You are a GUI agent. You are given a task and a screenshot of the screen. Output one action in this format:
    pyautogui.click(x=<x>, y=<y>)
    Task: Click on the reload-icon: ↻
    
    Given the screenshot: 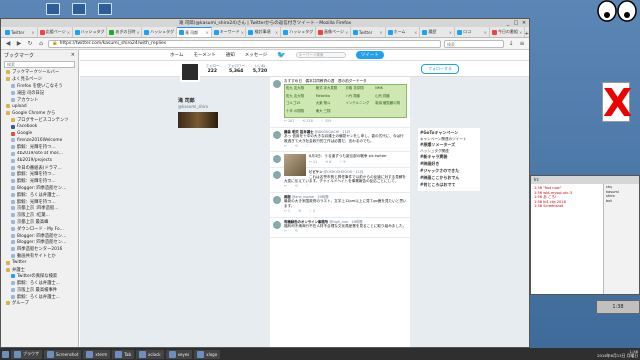 What is the action you would take?
    pyautogui.click(x=30, y=44)
    